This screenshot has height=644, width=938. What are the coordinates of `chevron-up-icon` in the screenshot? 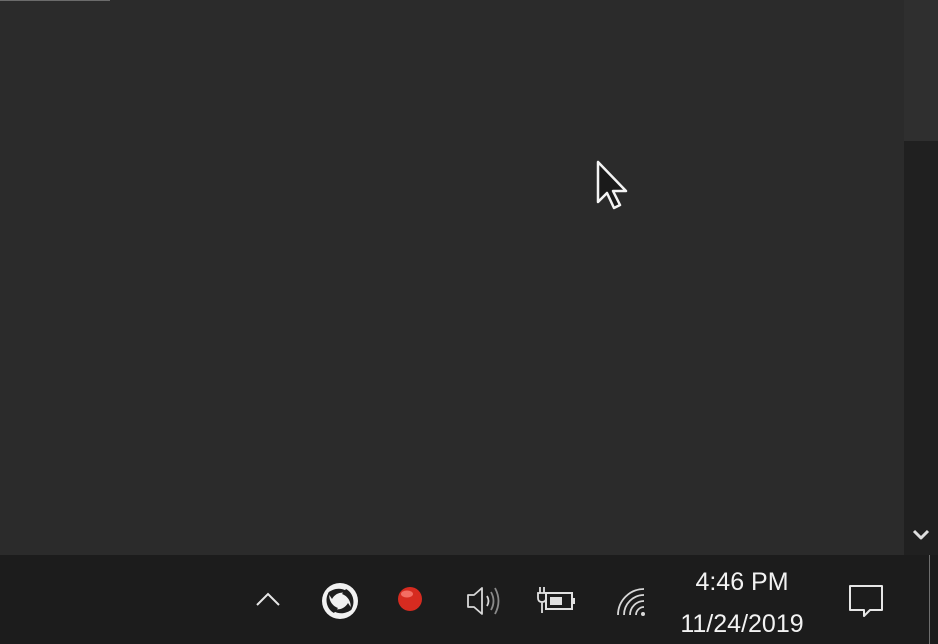 It's located at (268, 599).